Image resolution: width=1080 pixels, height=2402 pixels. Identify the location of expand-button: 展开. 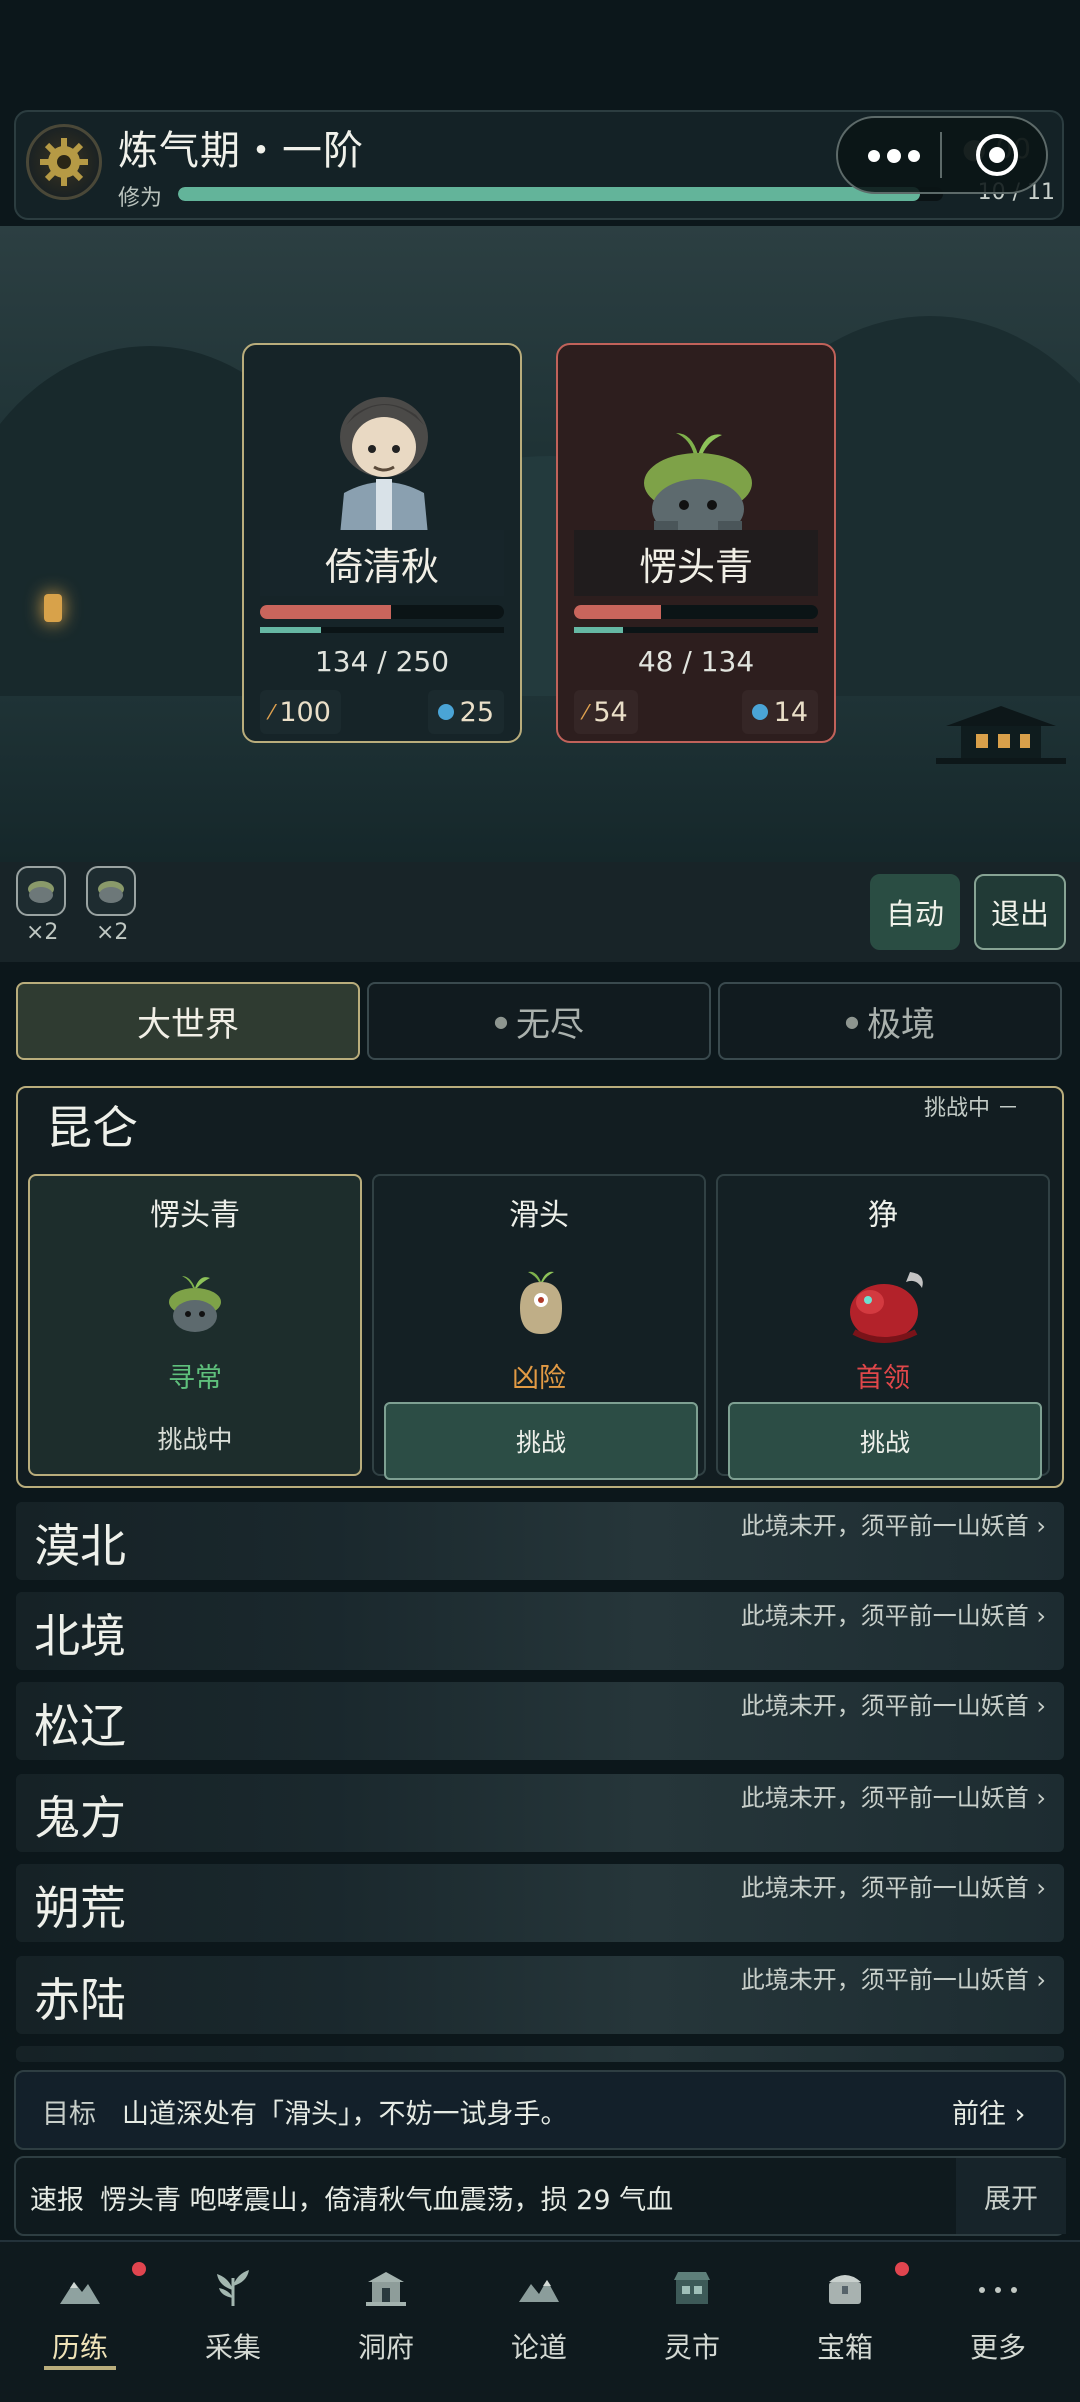
(1011, 2196).